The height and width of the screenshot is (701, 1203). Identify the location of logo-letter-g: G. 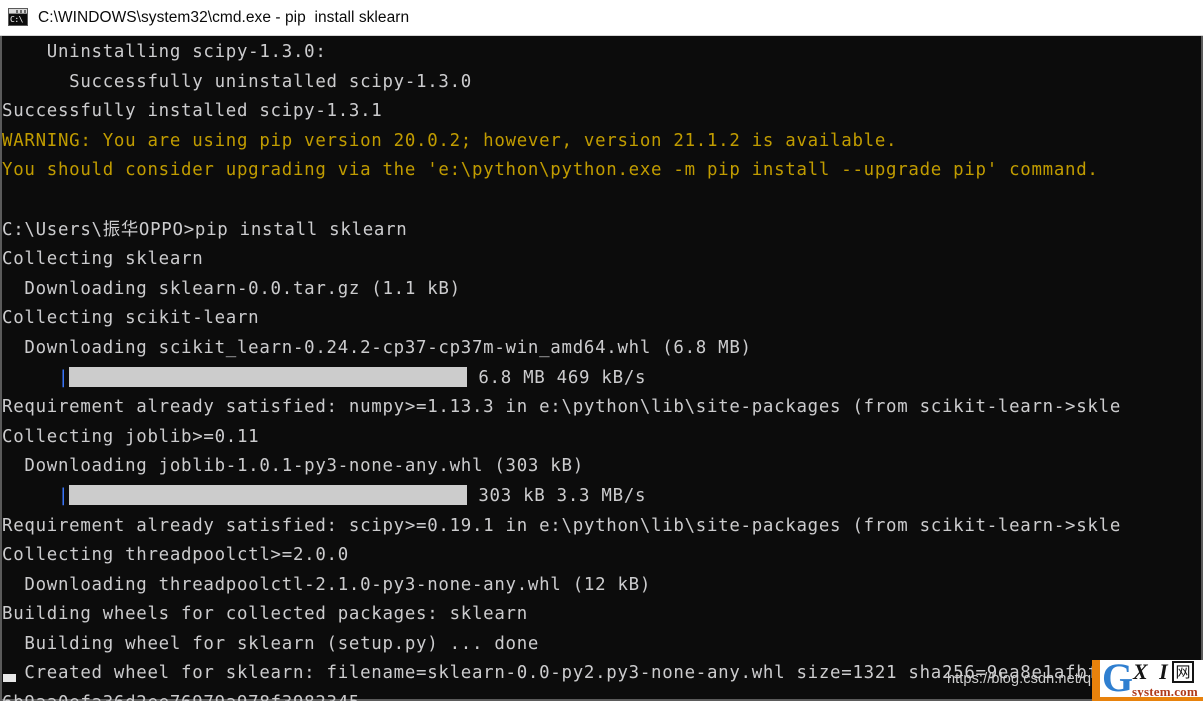
(1118, 680).